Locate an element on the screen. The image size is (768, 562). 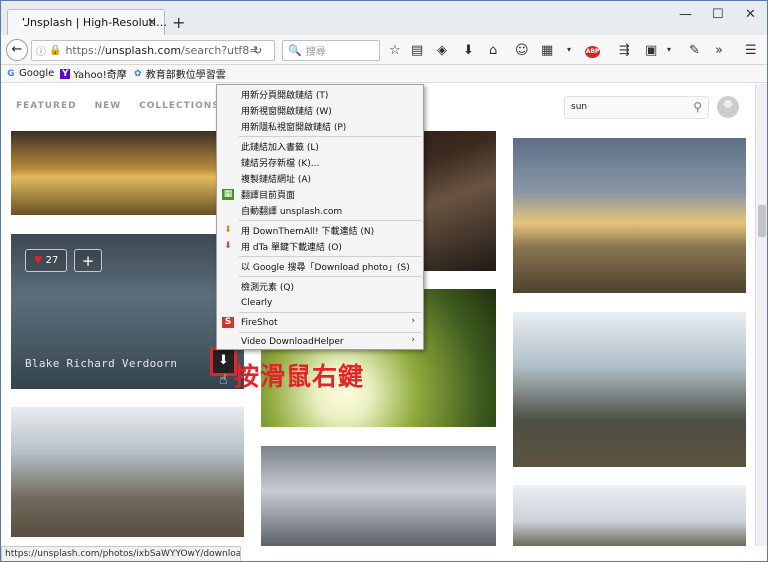
menu-item-label: 檢測元素 (Q) is located at coordinates (267, 288).